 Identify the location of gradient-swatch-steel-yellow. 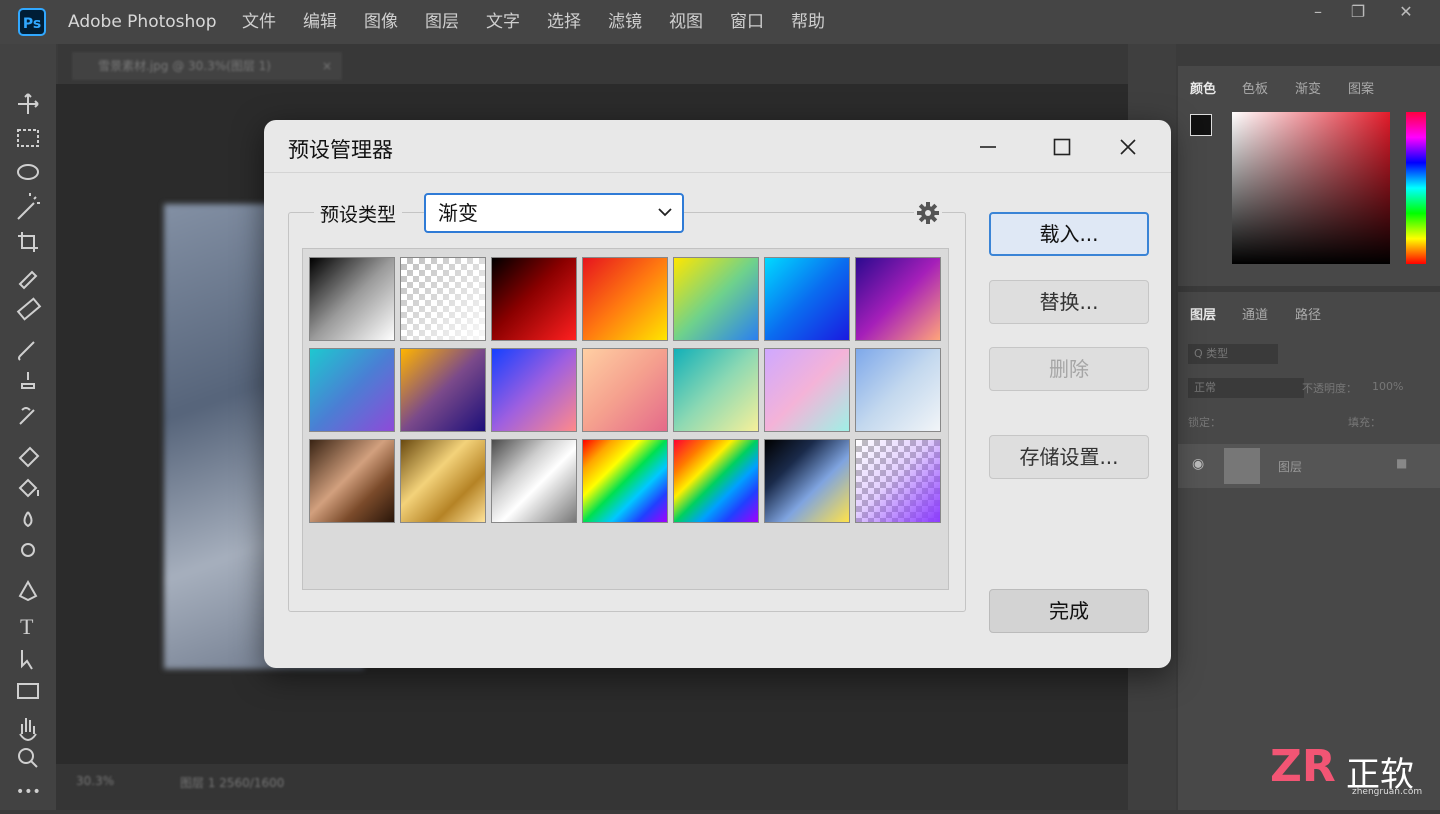
(807, 481).